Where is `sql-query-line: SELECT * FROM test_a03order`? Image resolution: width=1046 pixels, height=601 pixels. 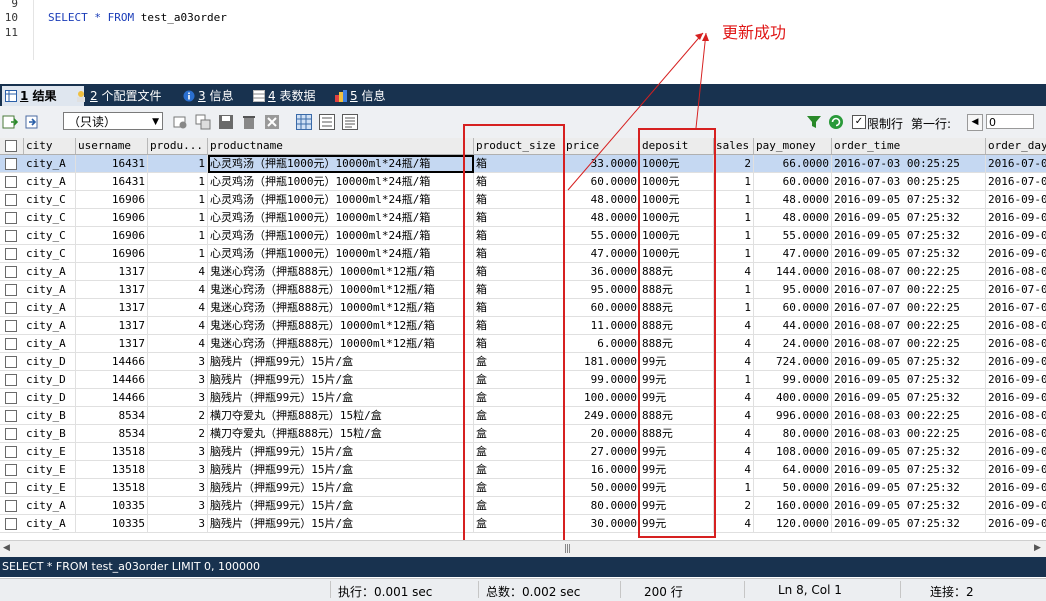
sql-query-line: SELECT * FROM test_a03order is located at coordinates (137, 17).